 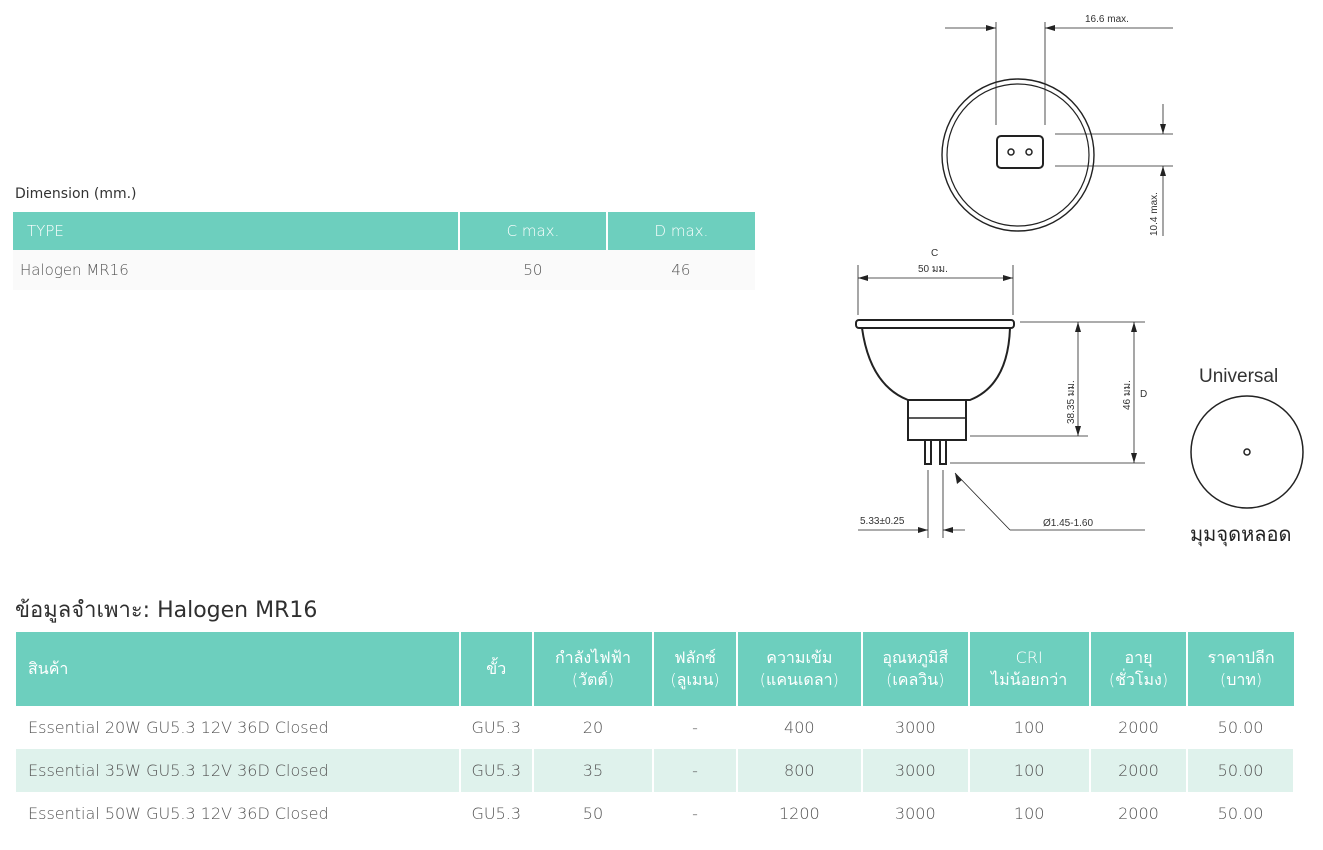 What do you see at coordinates (936, 364) in the screenshot?
I see `reflector-body` at bounding box center [936, 364].